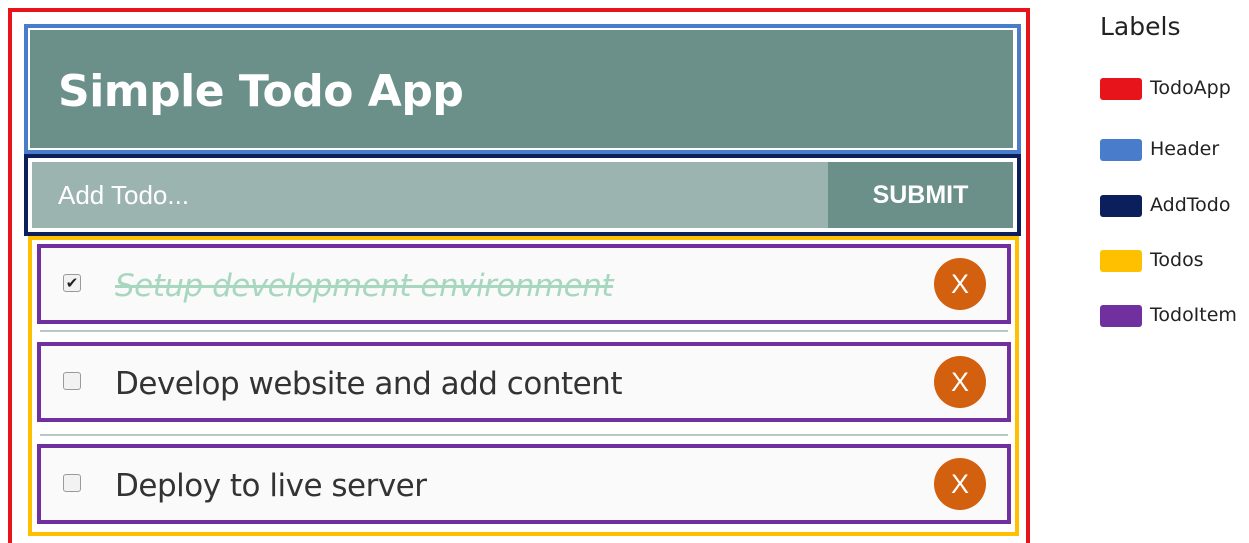 This screenshot has height=543, width=1249. I want to click on todo-text: Develop website and add content, so click(369, 384).